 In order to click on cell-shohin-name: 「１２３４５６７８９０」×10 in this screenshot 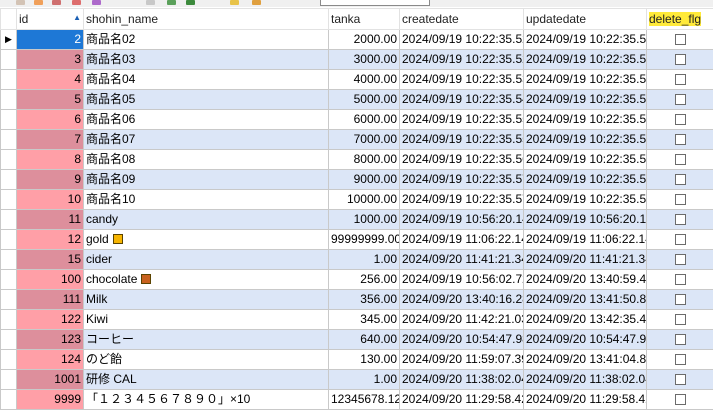, I will do `click(206, 399)`.